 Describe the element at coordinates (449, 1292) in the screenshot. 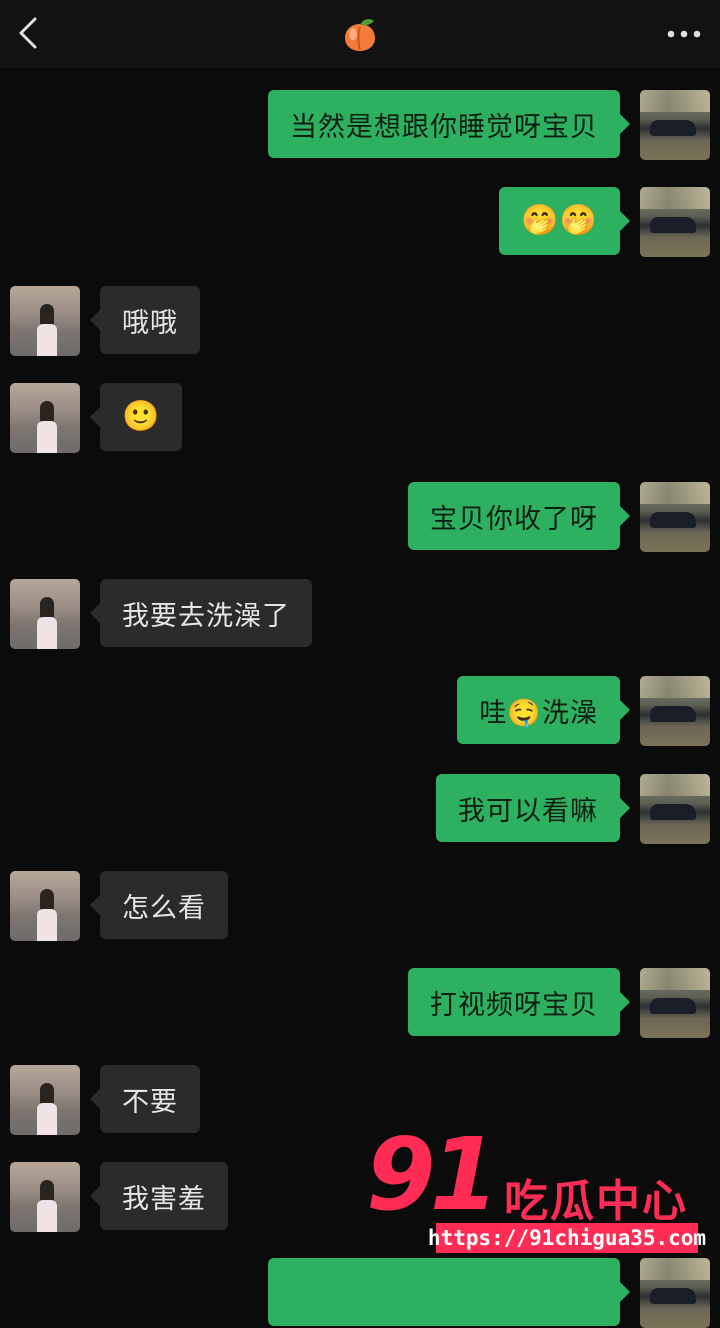

I see `message-bubble-partial` at that location.